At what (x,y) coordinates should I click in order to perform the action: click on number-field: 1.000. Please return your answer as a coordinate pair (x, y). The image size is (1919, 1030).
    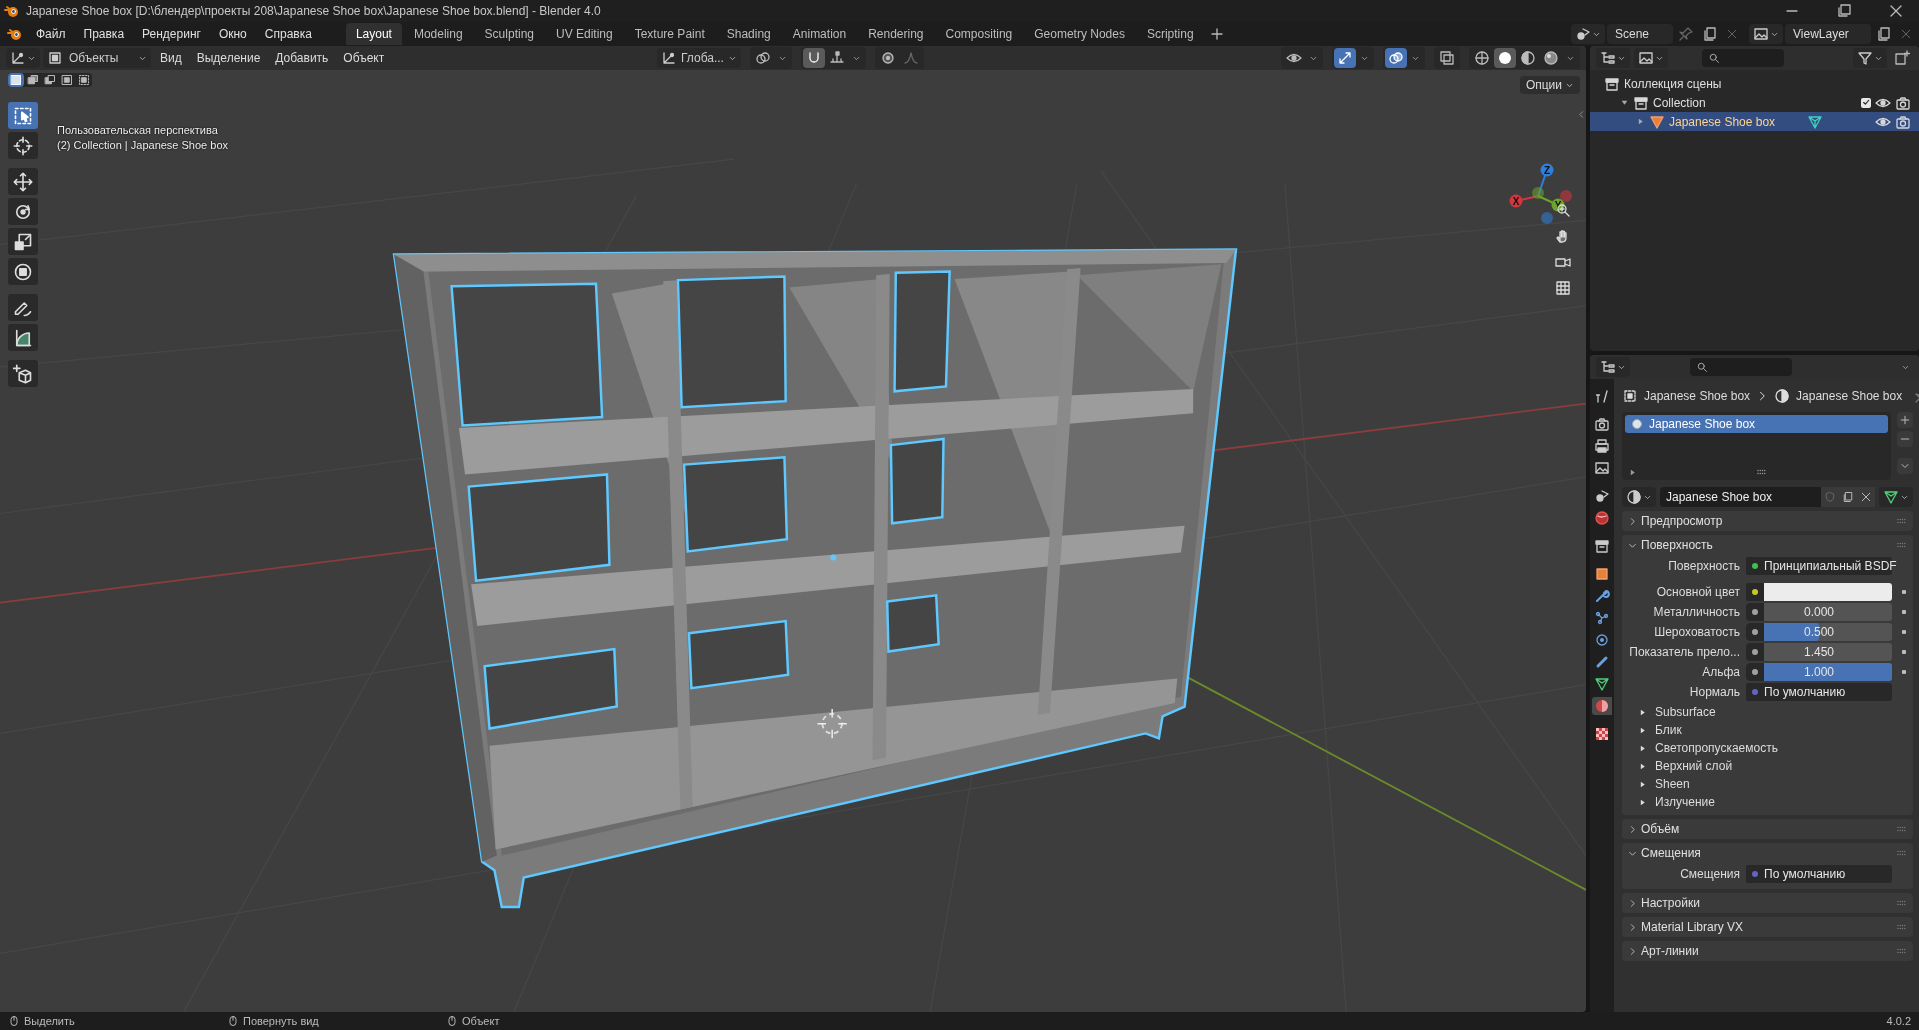
    Looking at the image, I should click on (1819, 672).